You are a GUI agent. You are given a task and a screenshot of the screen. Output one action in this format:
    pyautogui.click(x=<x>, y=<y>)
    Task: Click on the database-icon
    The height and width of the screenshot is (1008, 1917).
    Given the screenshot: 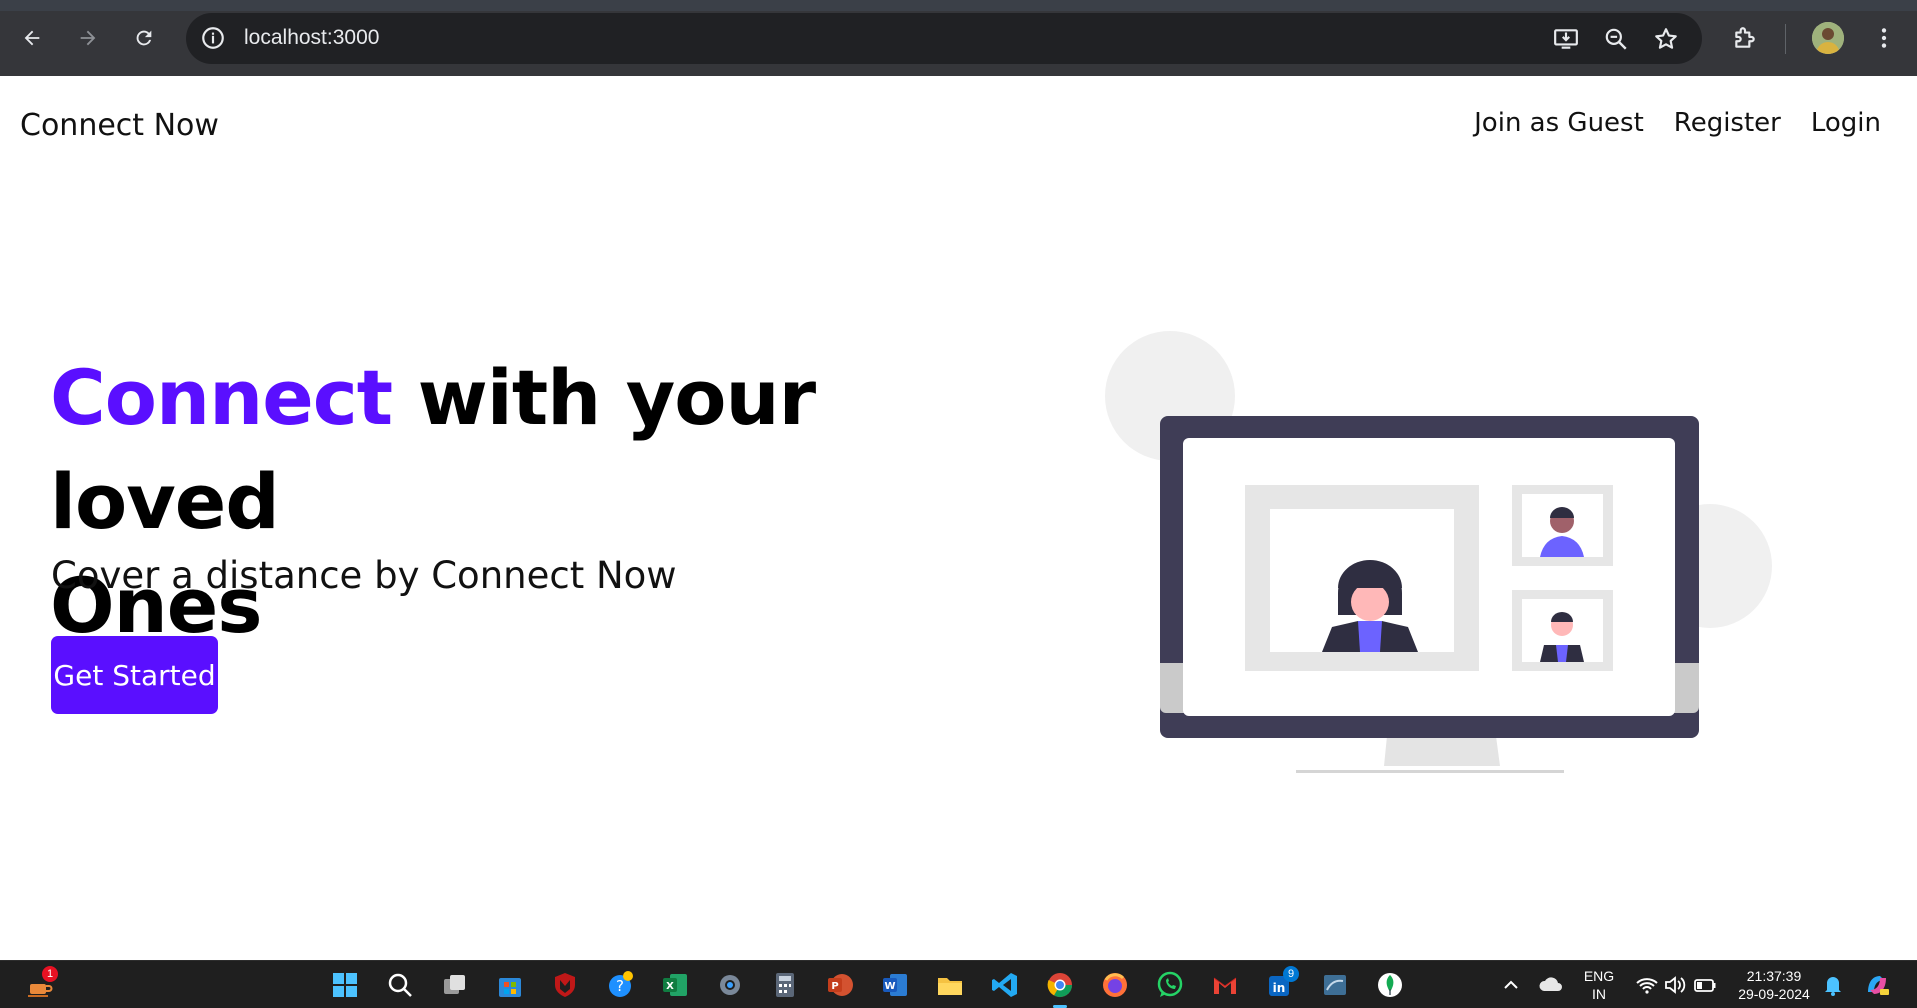 What is the action you would take?
    pyautogui.click(x=1335, y=985)
    